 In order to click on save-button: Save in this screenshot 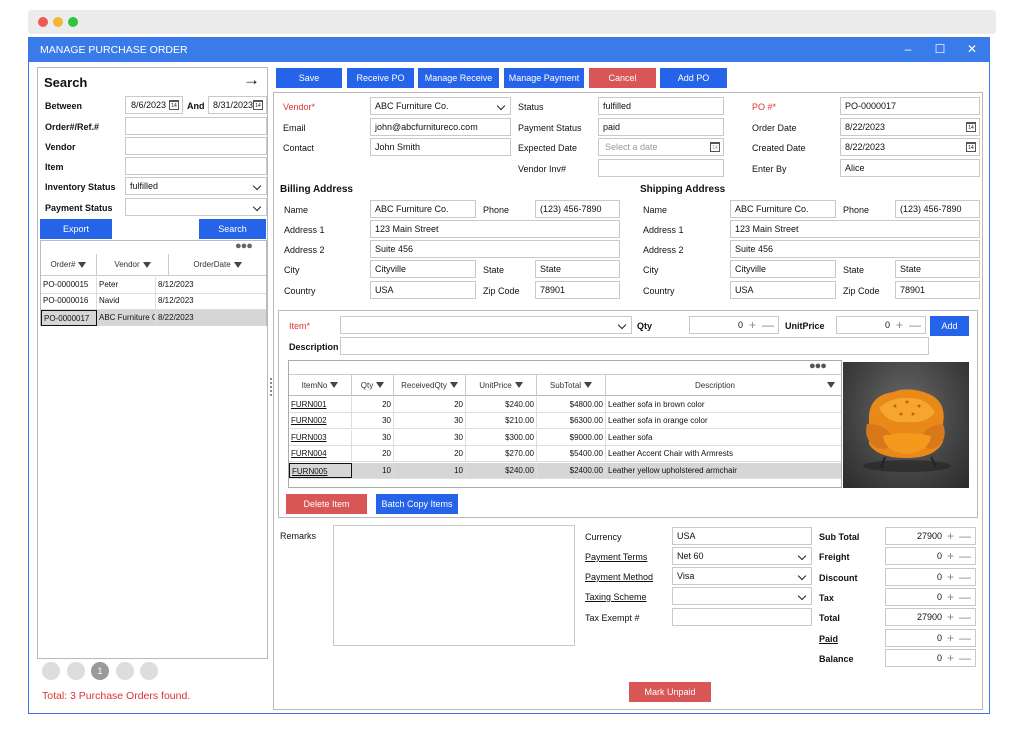, I will do `click(309, 78)`.